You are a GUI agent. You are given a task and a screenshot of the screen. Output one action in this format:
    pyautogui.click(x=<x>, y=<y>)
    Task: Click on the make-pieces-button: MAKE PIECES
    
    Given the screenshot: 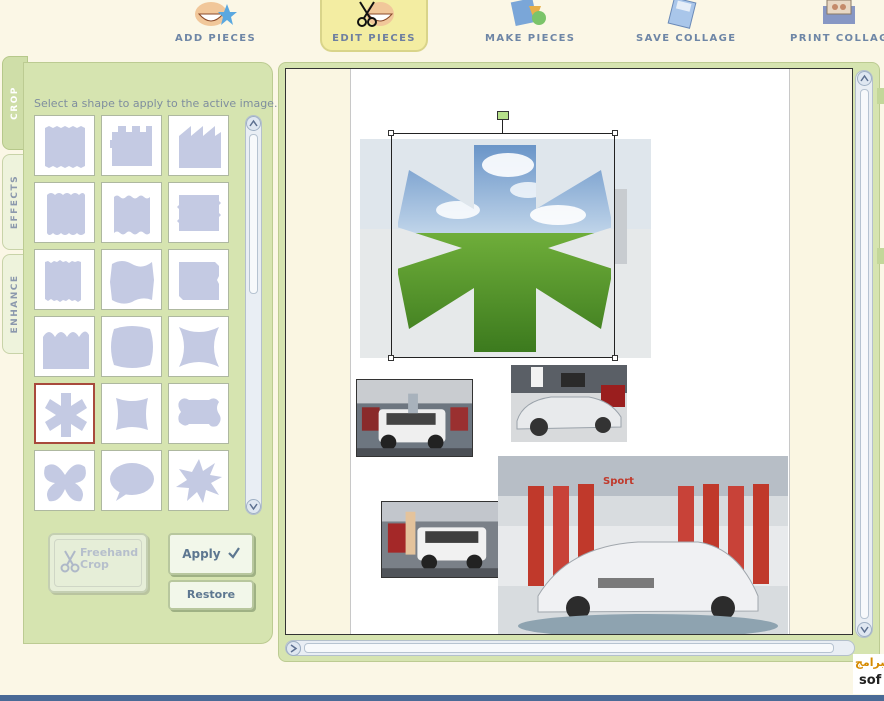 What is the action you would take?
    pyautogui.click(x=530, y=25)
    